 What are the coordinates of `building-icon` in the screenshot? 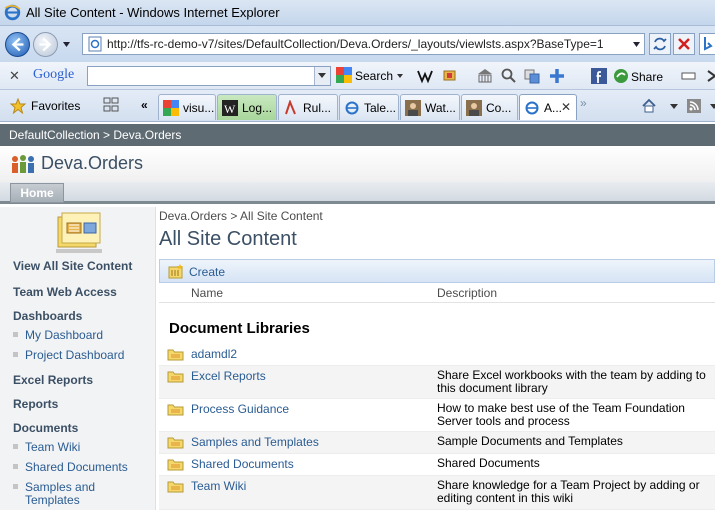 It's located at (485, 76).